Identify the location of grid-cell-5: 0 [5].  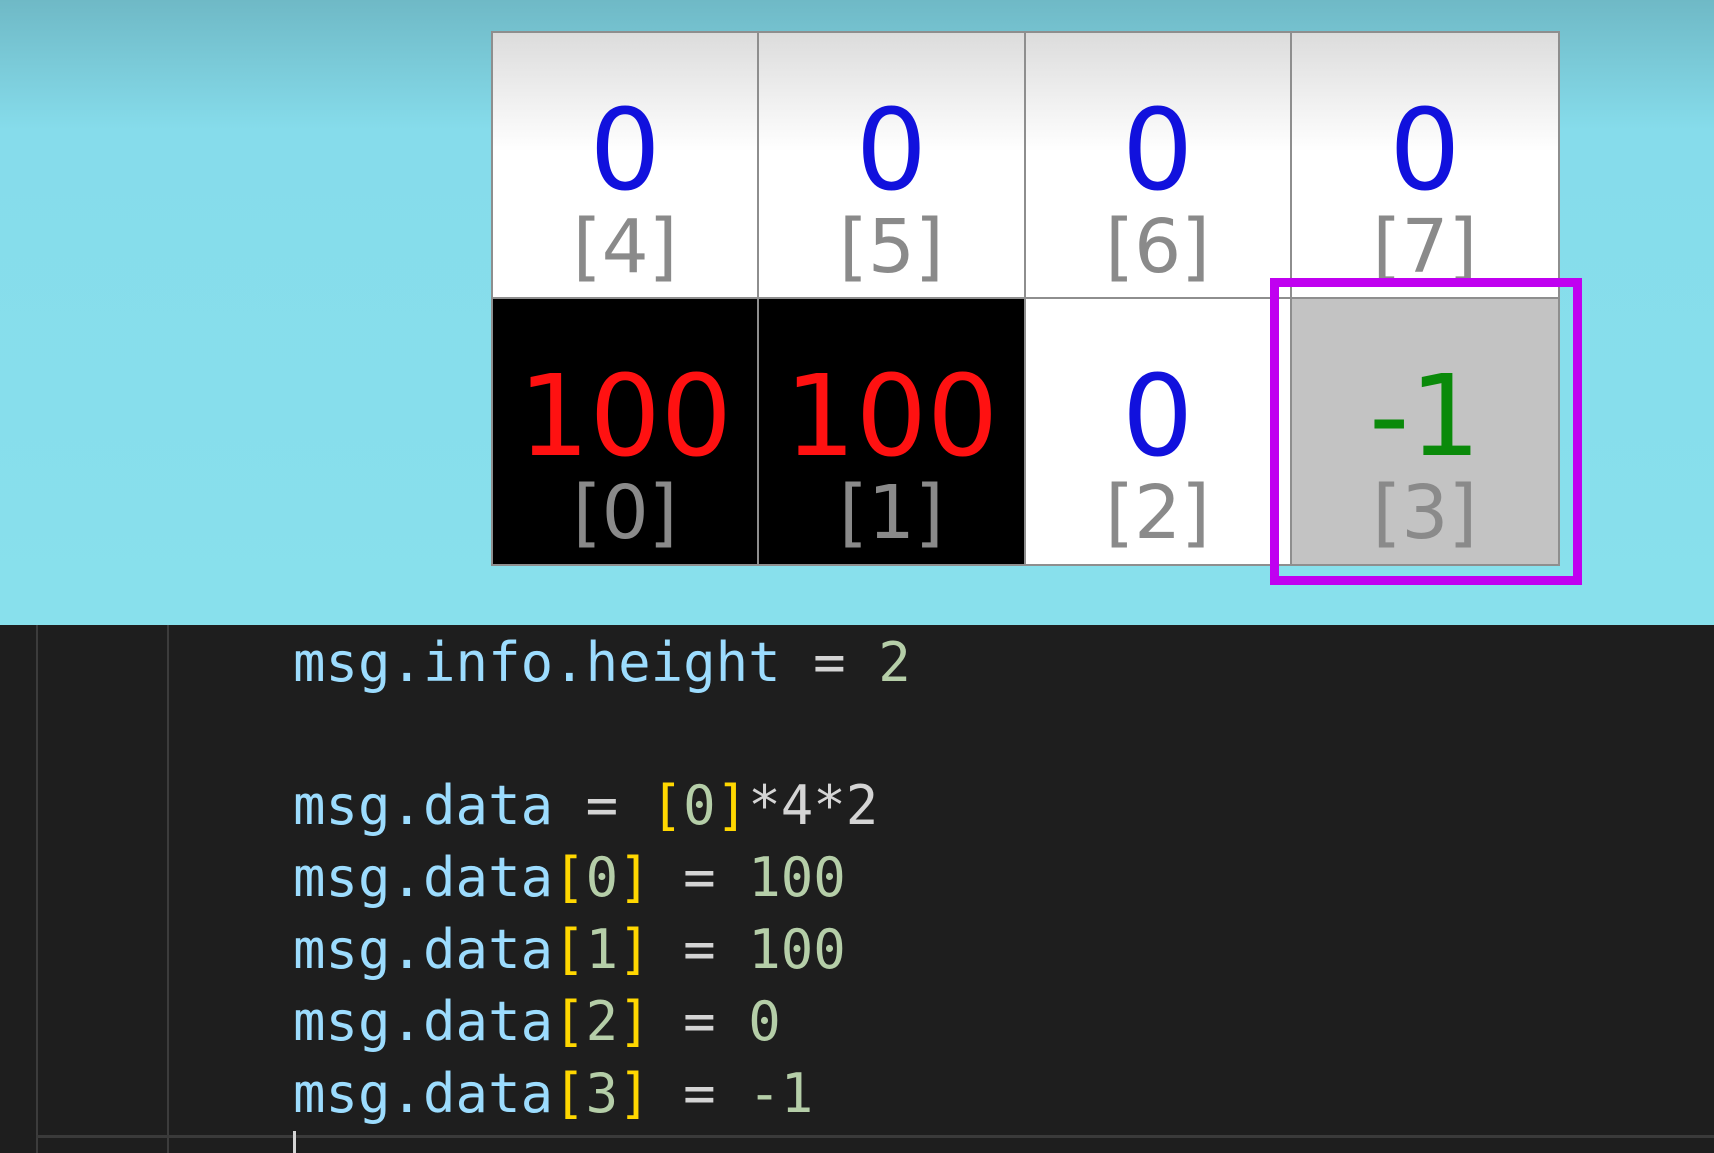
(892, 166).